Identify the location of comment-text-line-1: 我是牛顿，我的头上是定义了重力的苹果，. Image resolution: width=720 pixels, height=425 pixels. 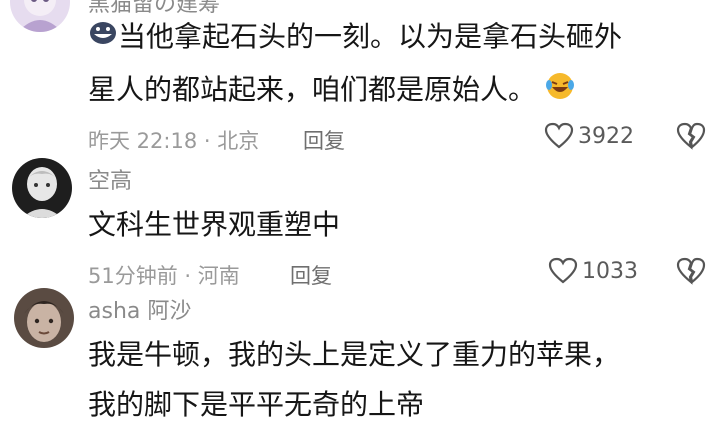
(354, 354).